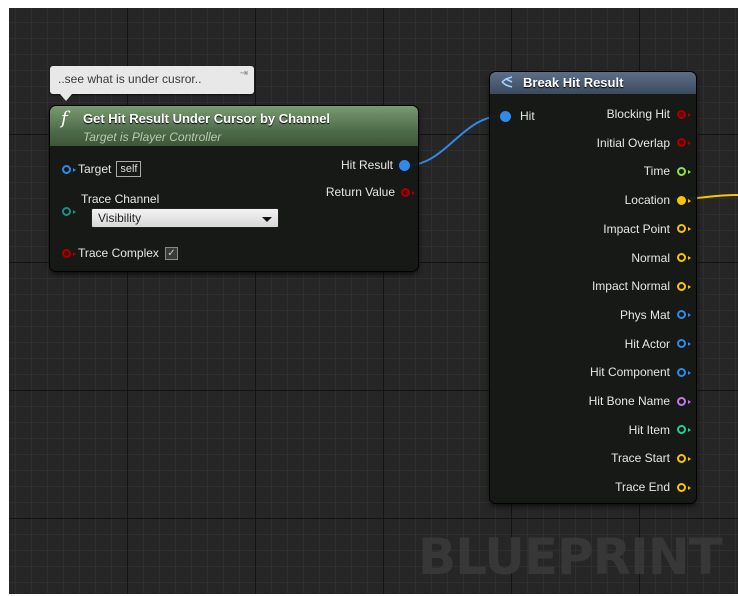 Image resolution: width=738 pixels, height=596 pixels. Describe the element at coordinates (267, 219) in the screenshot. I see `chevron-down-icon` at that location.